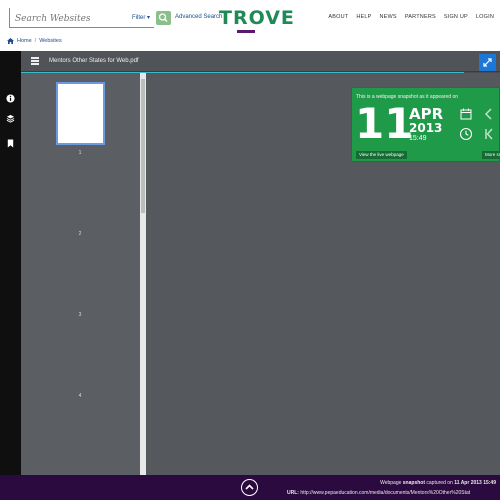 This screenshot has height=500, width=500. I want to click on breadcrumb: Home / Websites, so click(34, 41).